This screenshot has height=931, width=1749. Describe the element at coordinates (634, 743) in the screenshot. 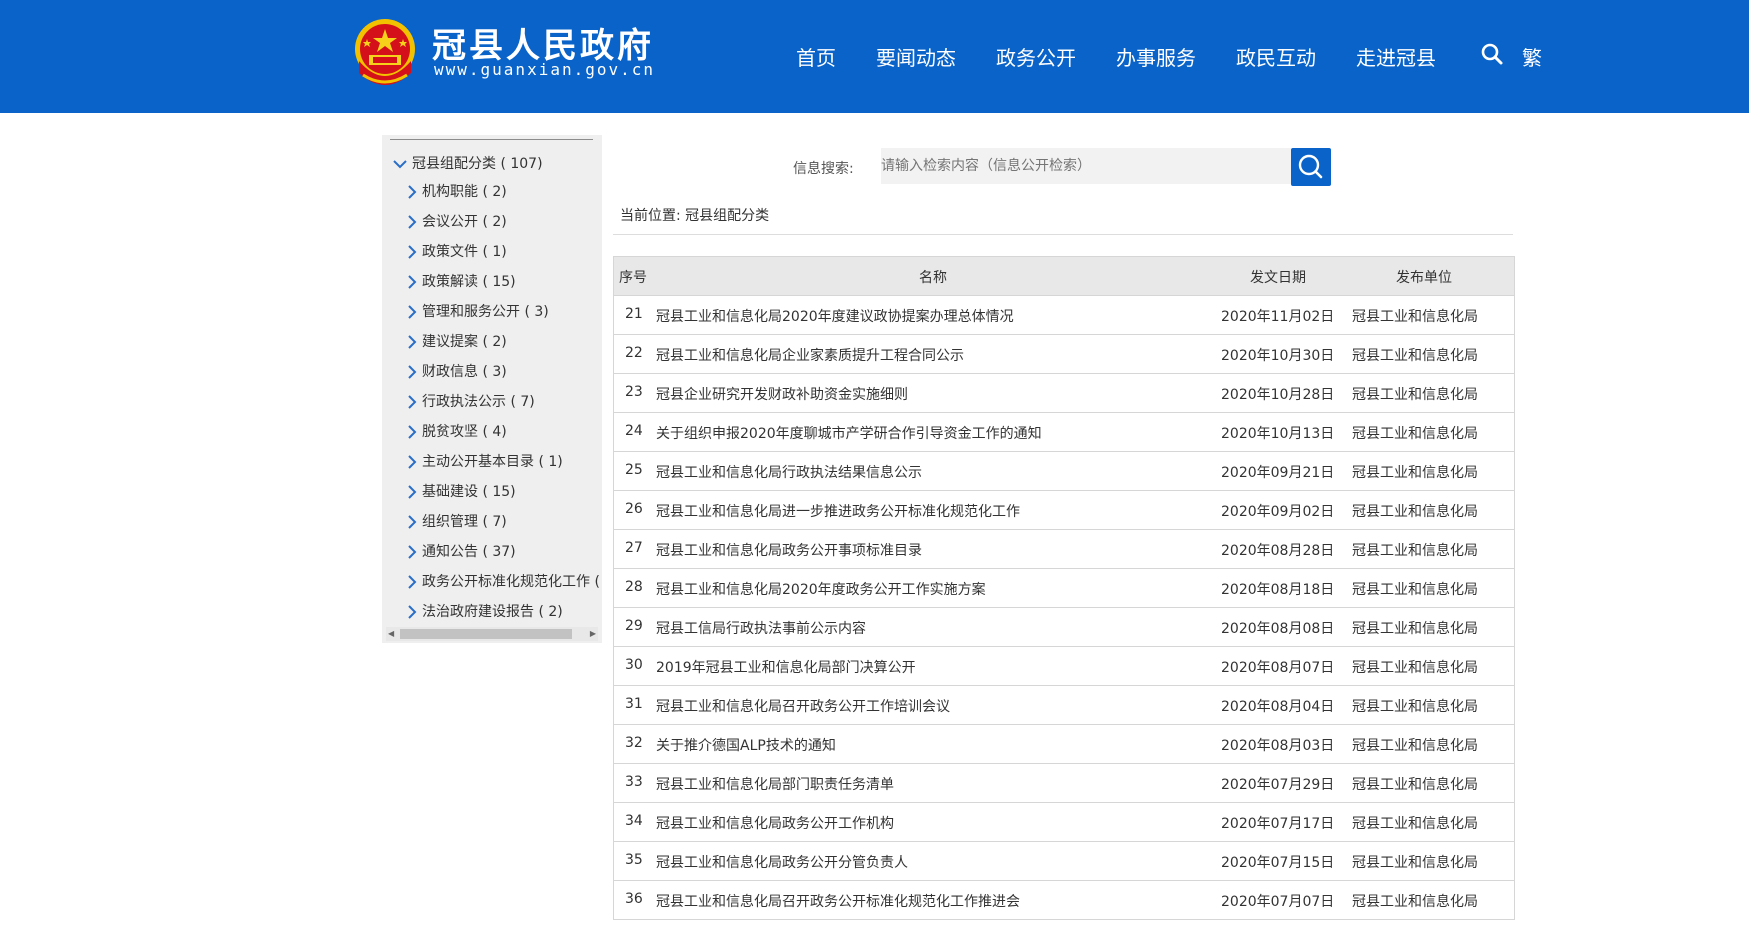

I see `row-index: 32` at that location.